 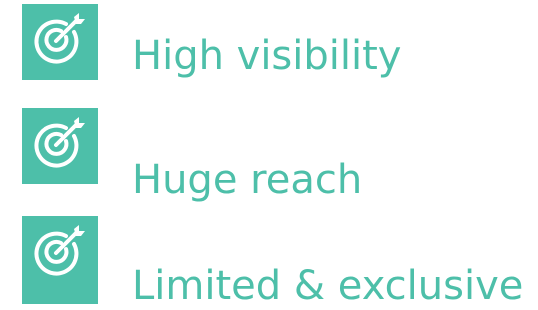 What do you see at coordinates (247, 180) in the screenshot?
I see `feature-label: Huge reach` at bounding box center [247, 180].